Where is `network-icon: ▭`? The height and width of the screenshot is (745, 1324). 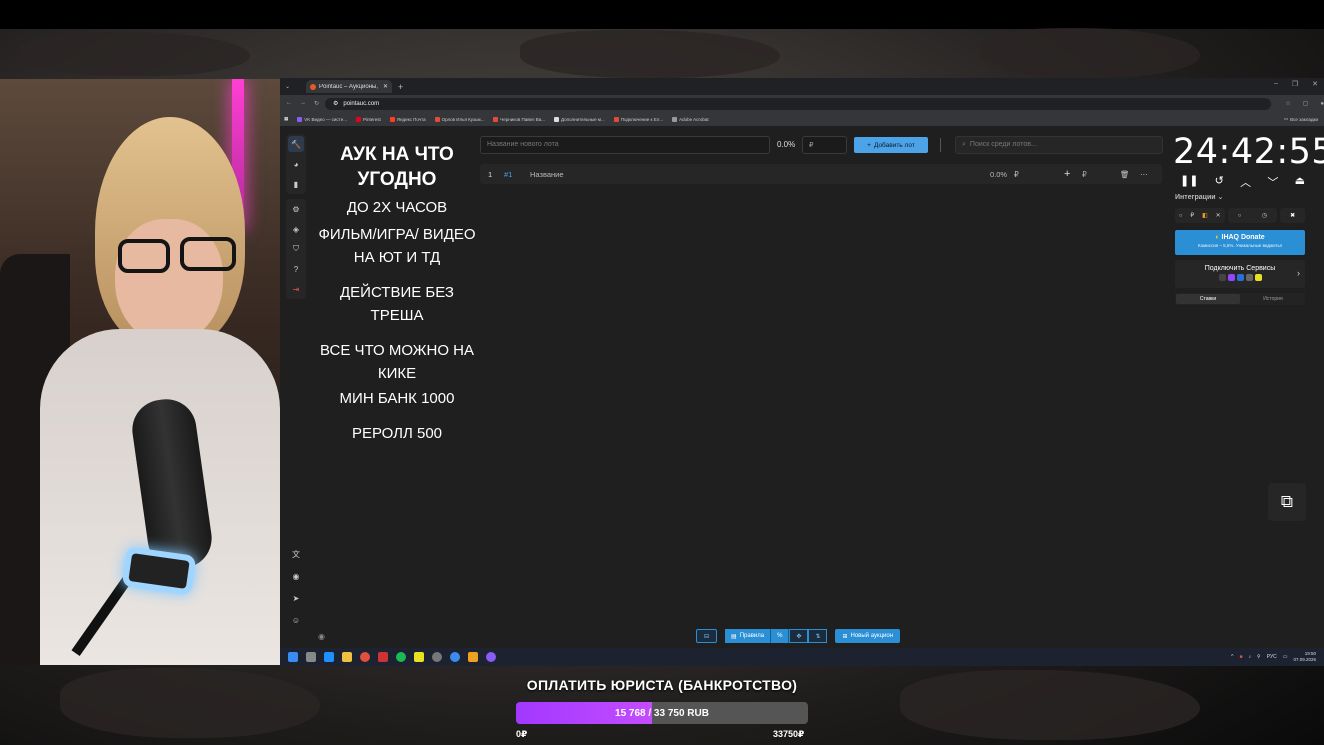
network-icon: ▭ is located at coordinates (1285, 657).